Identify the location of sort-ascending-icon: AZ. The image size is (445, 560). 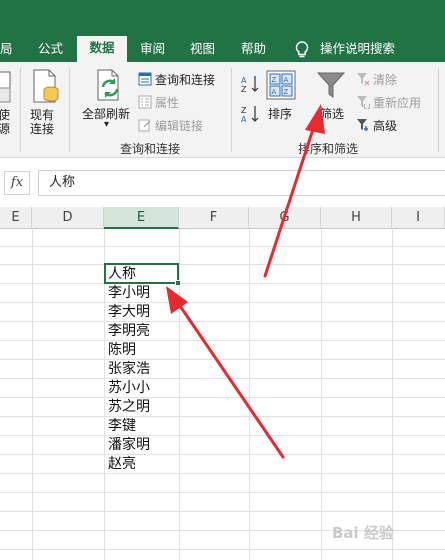
(250, 85).